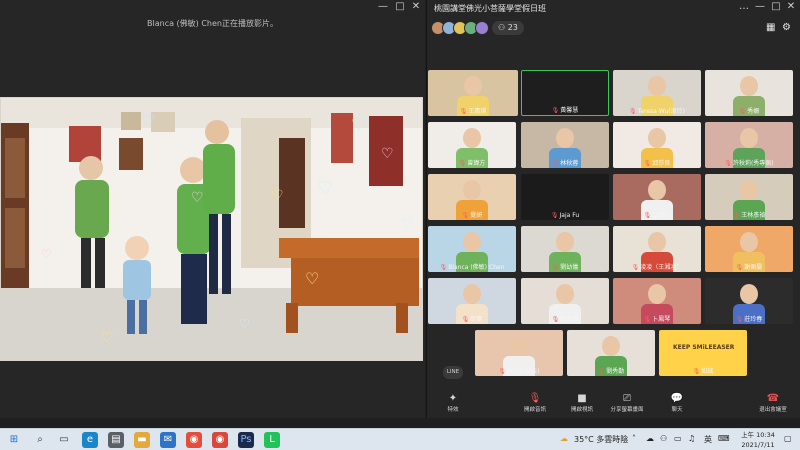 This screenshot has width=800, height=450. Describe the element at coordinates (569, 267) in the screenshot. I see `participant-name-label: 劉幼儀` at that location.